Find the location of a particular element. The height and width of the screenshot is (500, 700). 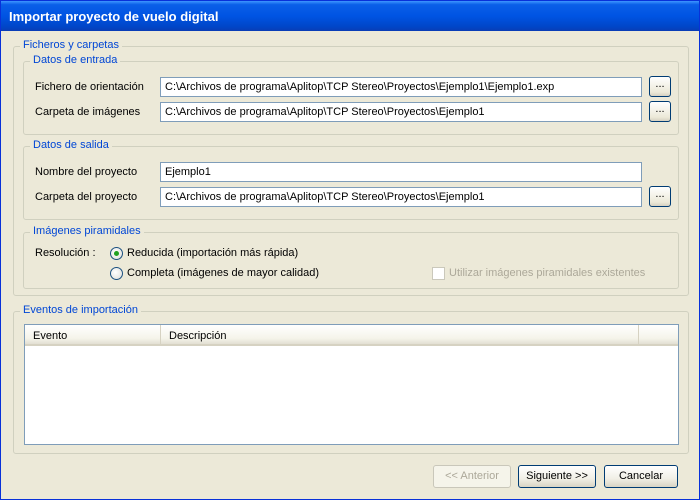

radio-complete-label: Completa (imágenes de mayor calidad) is located at coordinates (223, 273).